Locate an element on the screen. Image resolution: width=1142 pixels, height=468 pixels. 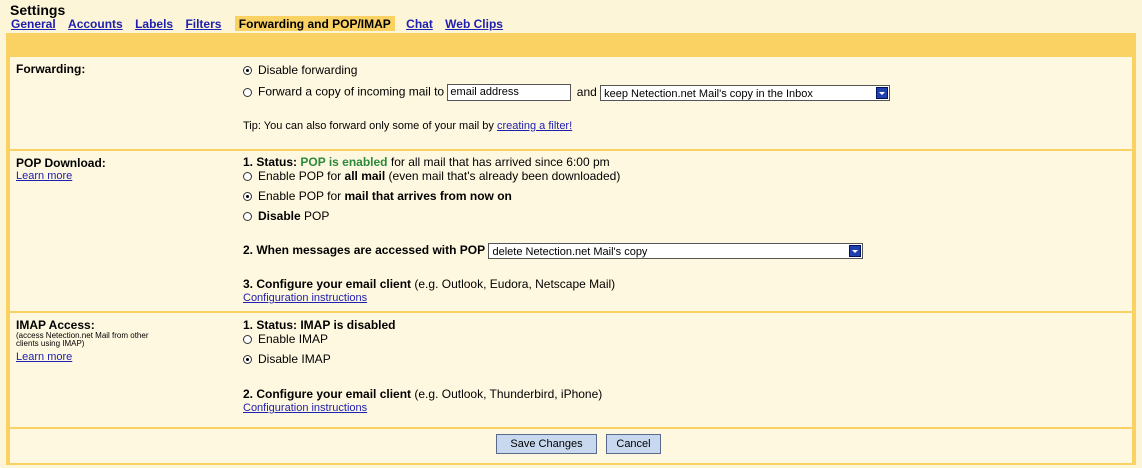
imap-disable-option: Disable IMAP is located at coordinates (287, 359).